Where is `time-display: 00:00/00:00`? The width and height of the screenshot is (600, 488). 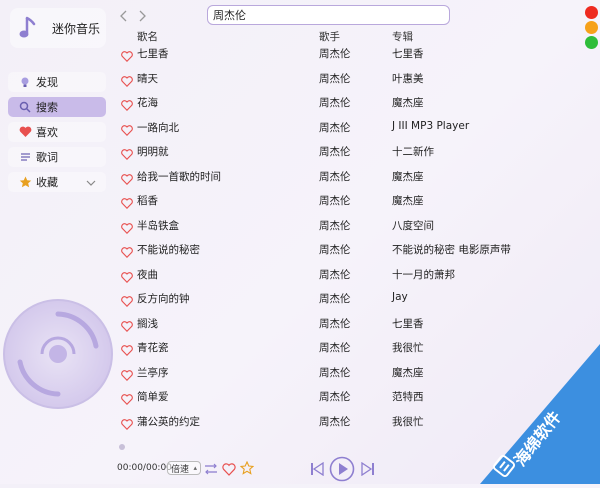
time-display: 00:00/00:00 is located at coordinates (144, 468).